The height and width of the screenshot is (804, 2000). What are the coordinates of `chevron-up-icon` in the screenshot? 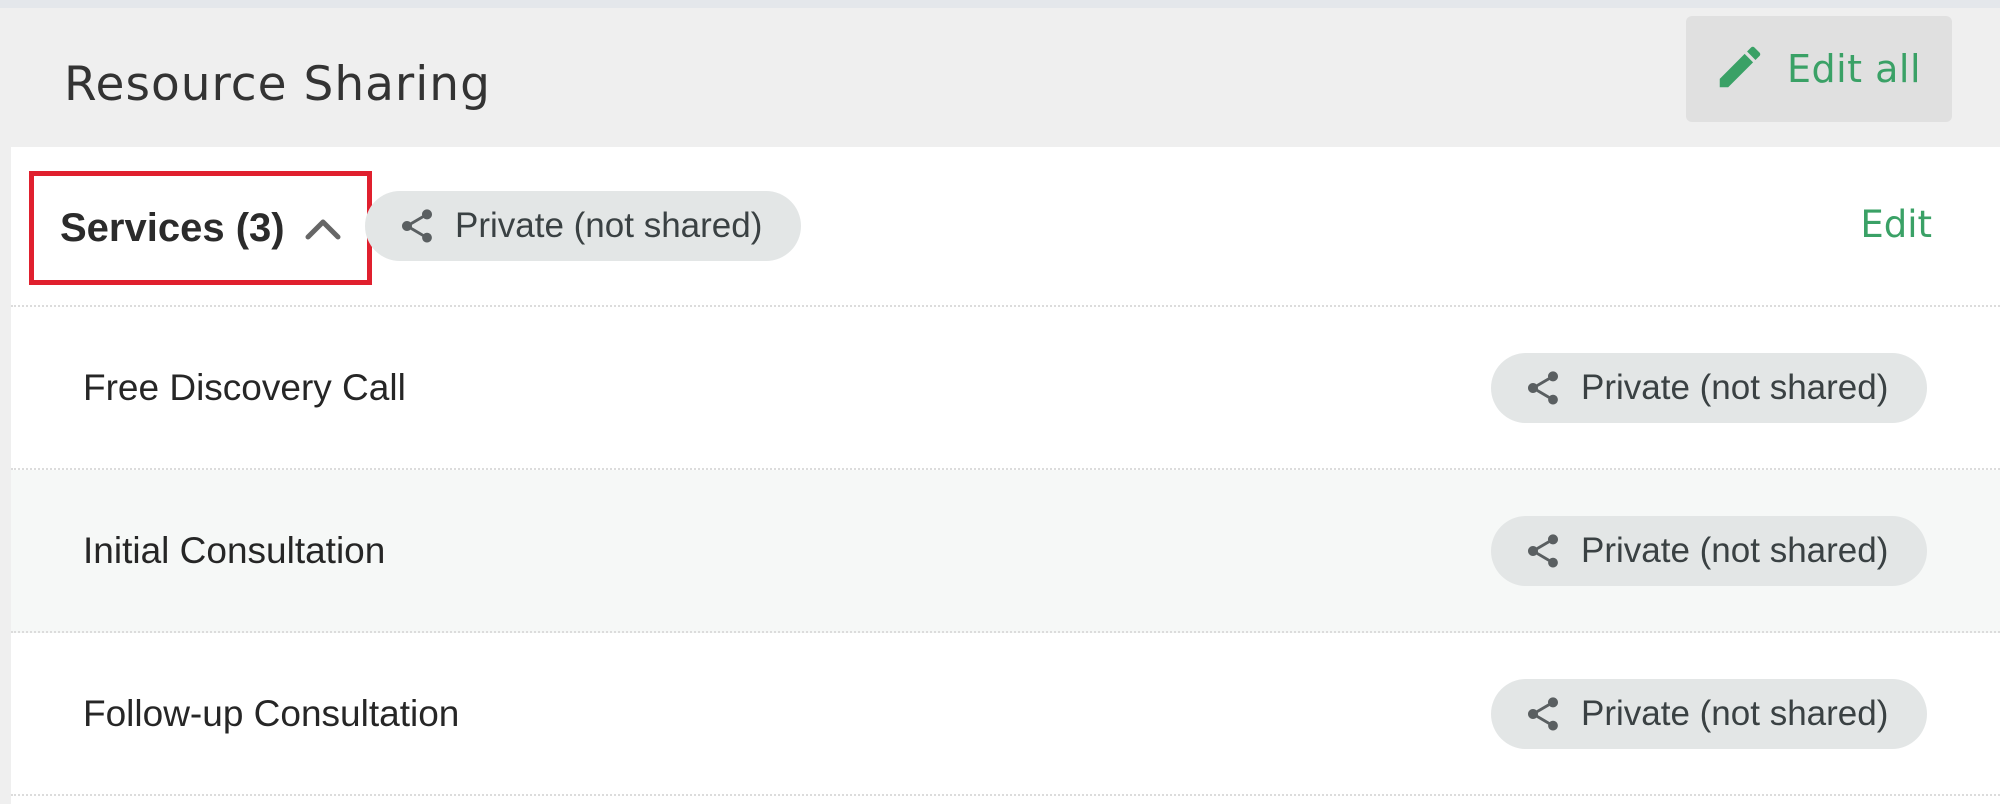 It's located at (323, 228).